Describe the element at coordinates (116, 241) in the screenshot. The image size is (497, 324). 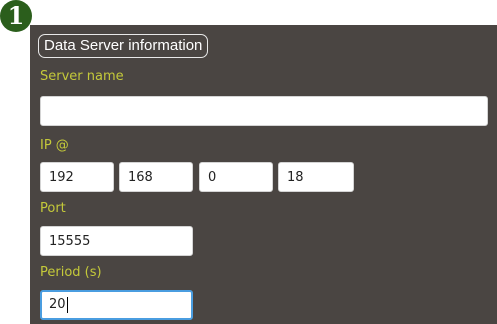
I see `port-input` at that location.